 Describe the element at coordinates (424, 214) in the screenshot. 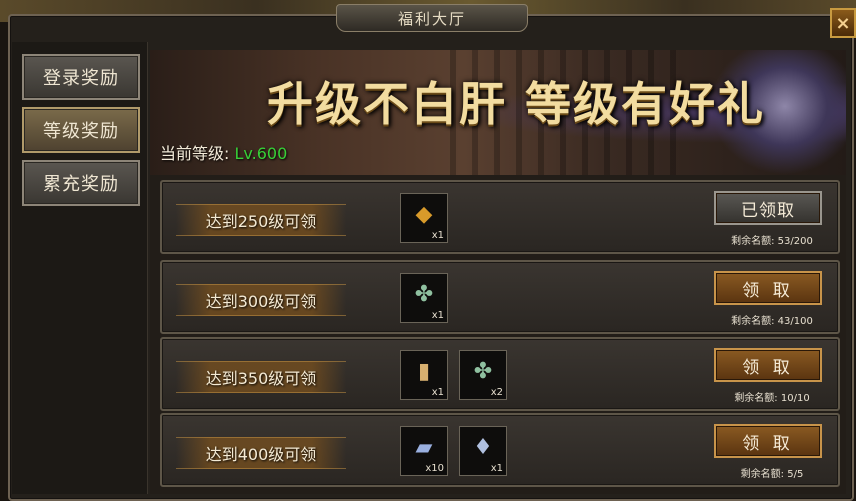

I see `gold-gem-icon: ◆` at that location.